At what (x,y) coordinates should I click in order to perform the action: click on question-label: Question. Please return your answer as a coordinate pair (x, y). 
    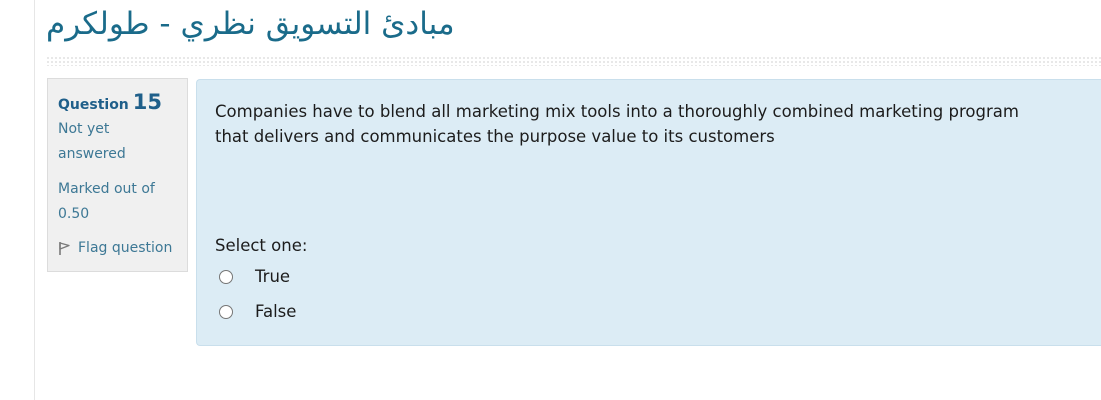
    Looking at the image, I should click on (93, 105).